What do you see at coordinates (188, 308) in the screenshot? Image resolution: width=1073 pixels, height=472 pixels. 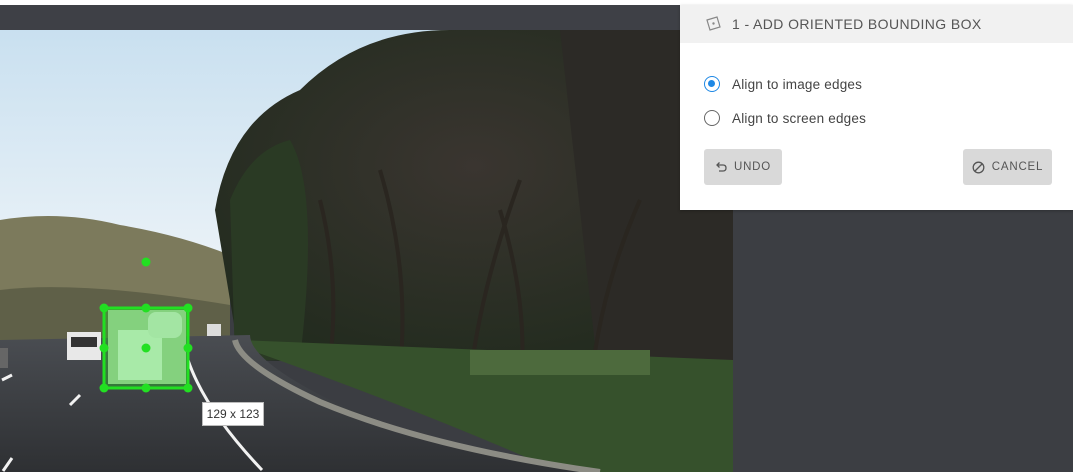 I see `corner-handle-tr` at bounding box center [188, 308].